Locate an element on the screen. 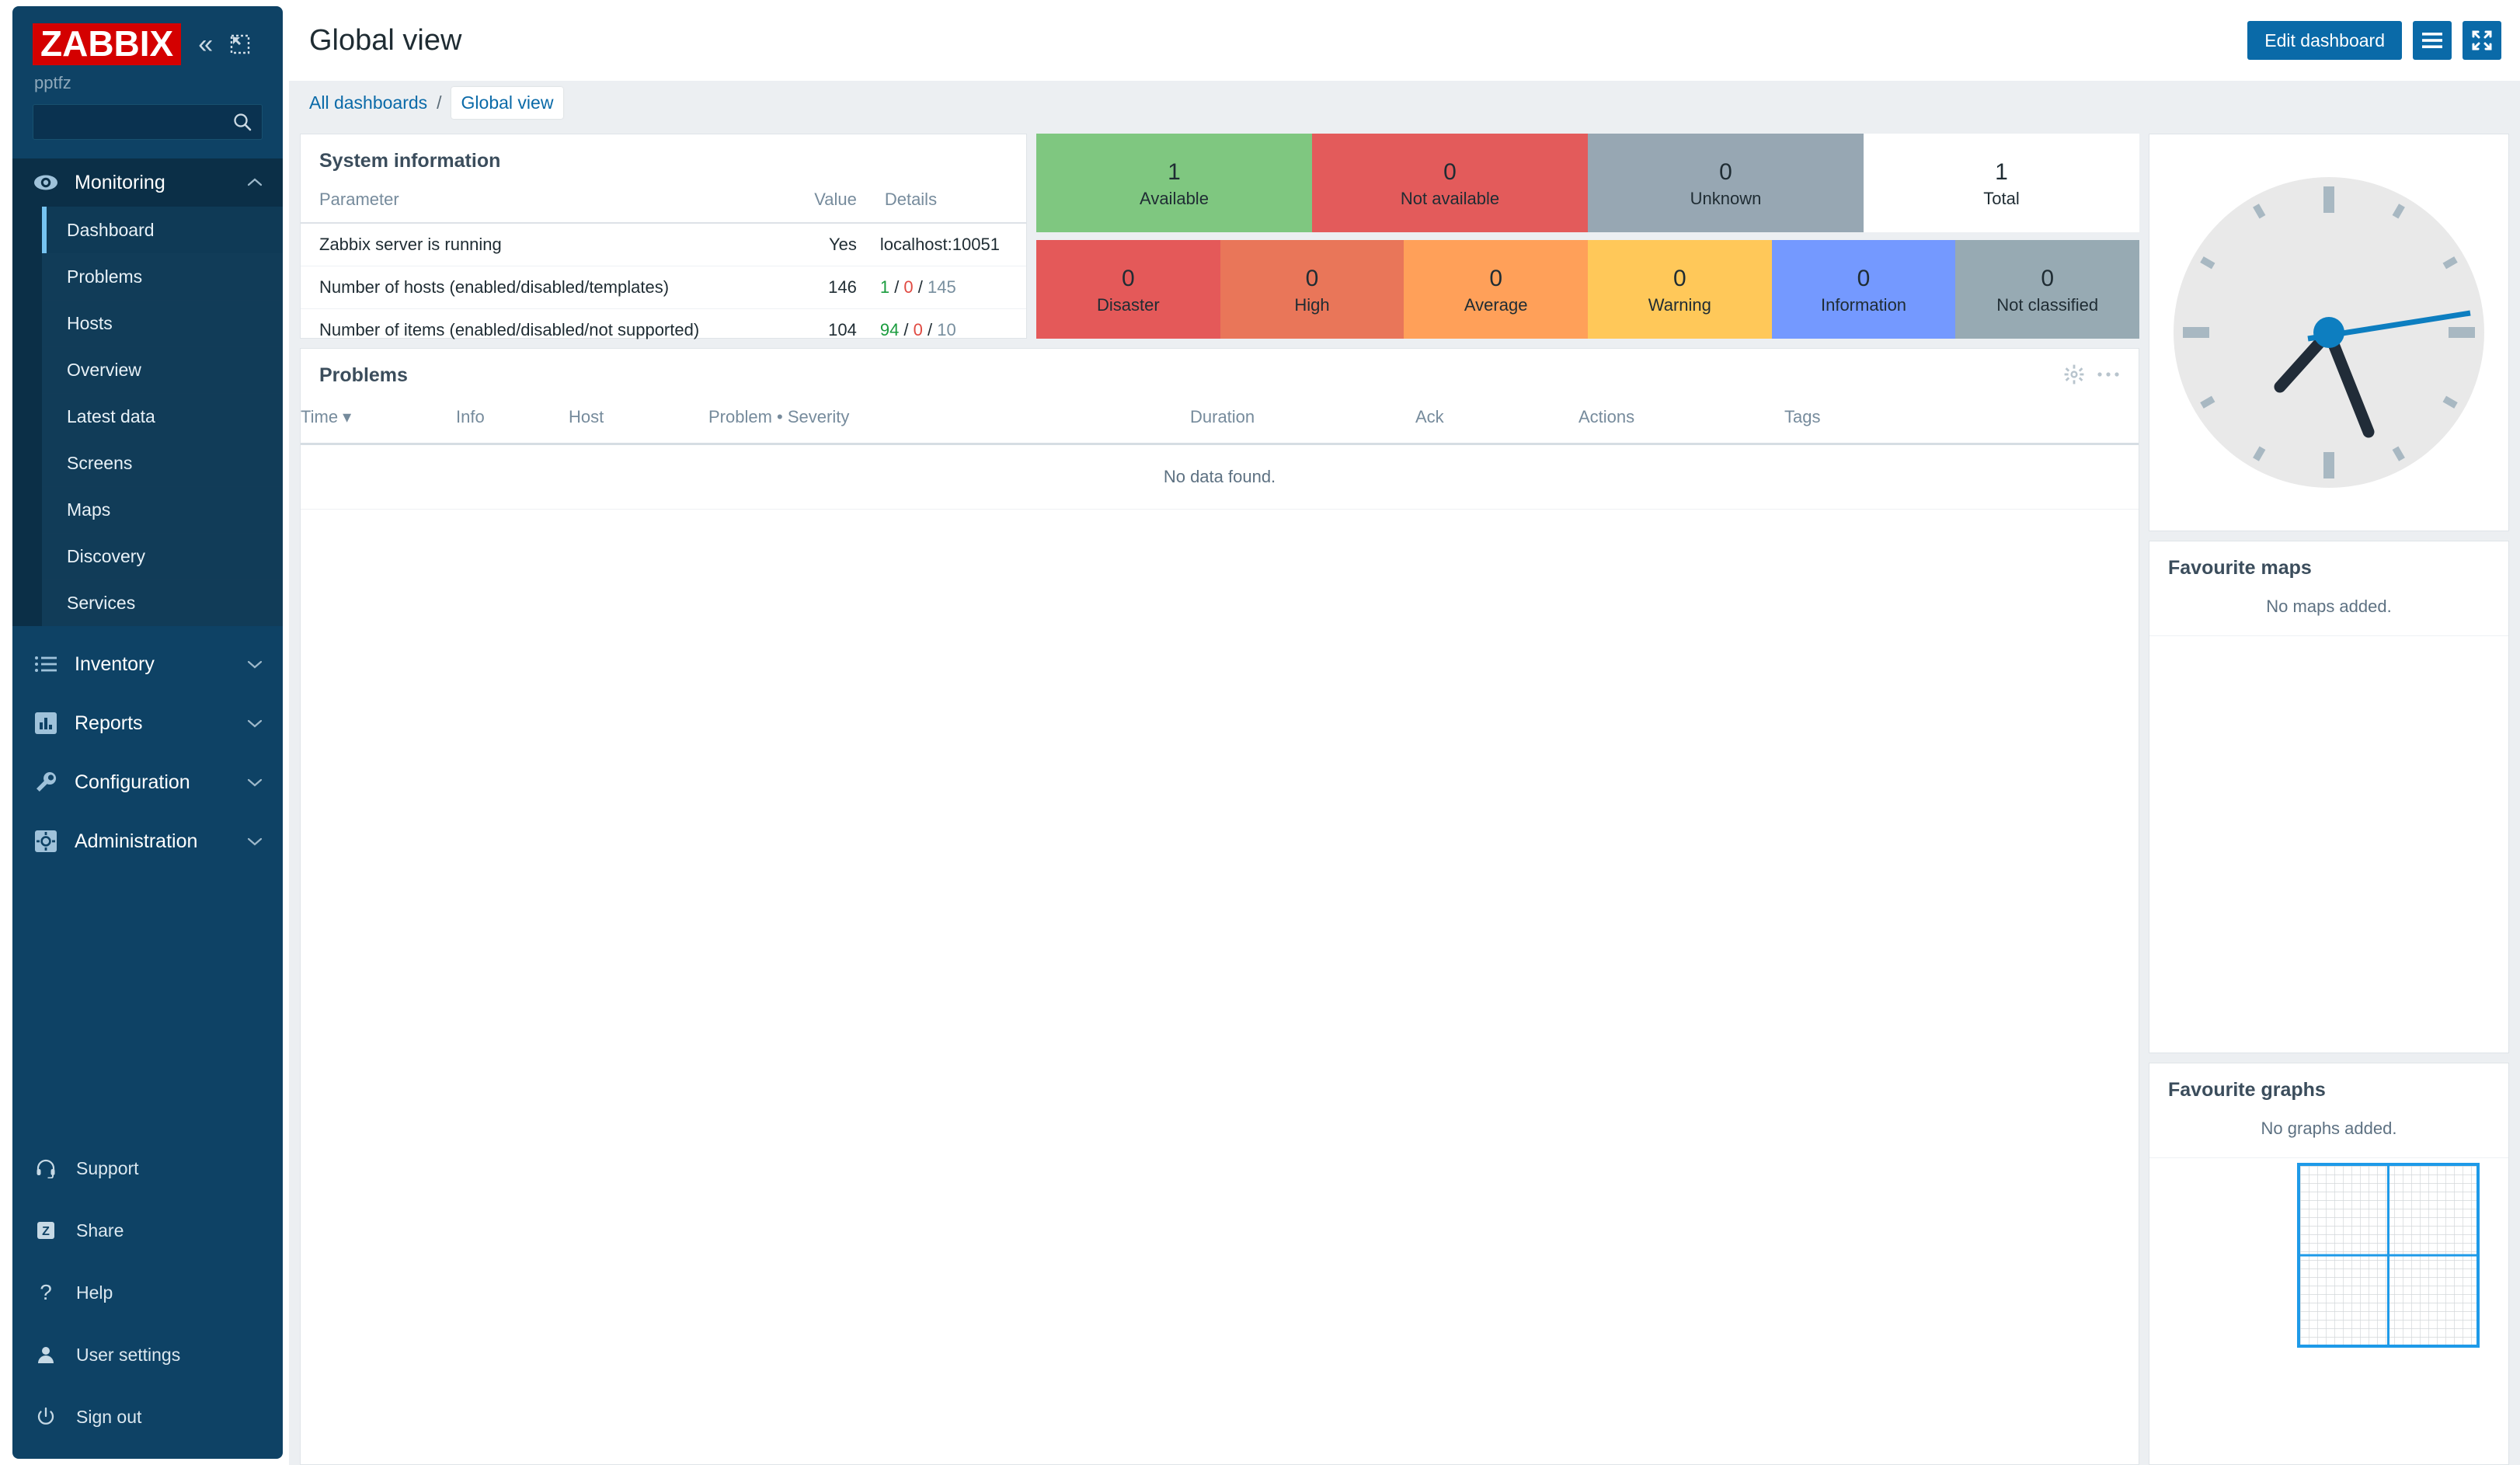  search-input is located at coordinates (147, 123).